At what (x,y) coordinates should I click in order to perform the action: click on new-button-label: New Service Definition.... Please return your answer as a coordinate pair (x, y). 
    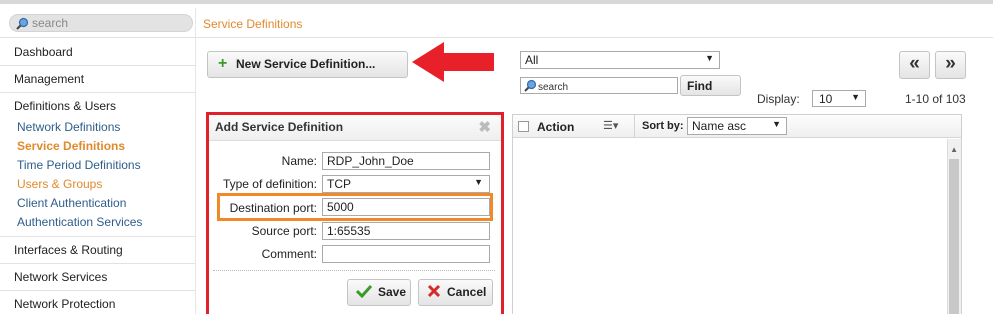
    Looking at the image, I should click on (306, 64).